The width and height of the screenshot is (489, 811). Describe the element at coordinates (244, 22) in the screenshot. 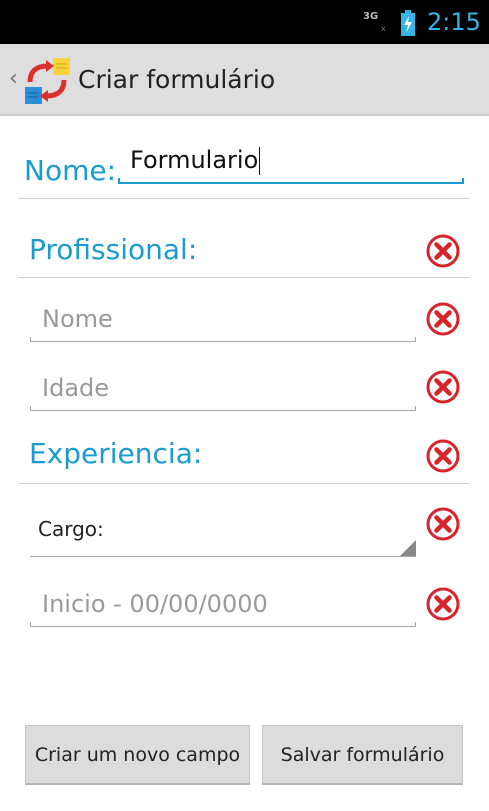

I see `status-bar: 3G x 2:15` at that location.